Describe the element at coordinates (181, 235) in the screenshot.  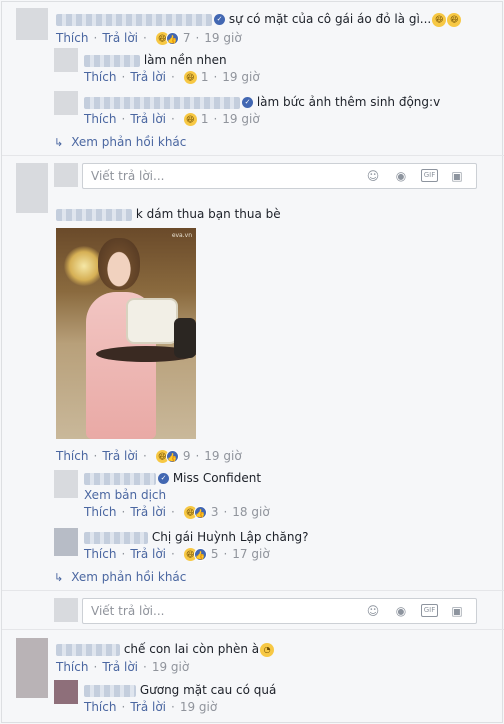
I see `photo-watermark: eva.vn` at that location.